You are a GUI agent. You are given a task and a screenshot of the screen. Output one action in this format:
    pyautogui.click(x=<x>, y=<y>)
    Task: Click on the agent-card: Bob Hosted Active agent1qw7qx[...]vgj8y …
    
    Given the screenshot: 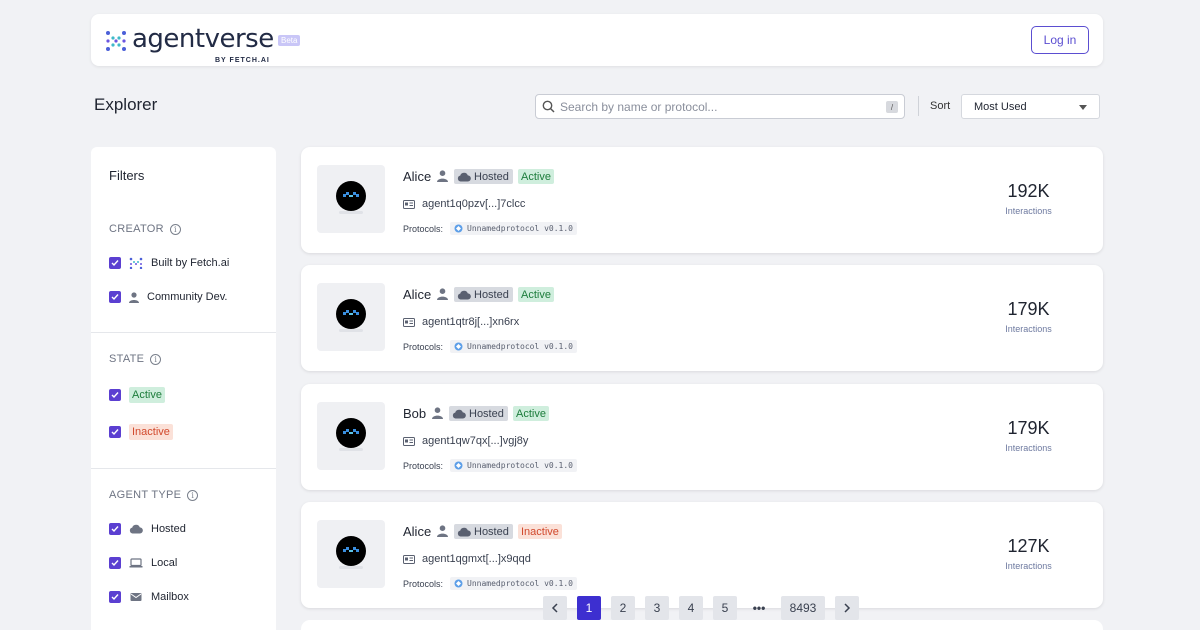 What is the action you would take?
    pyautogui.click(x=702, y=437)
    